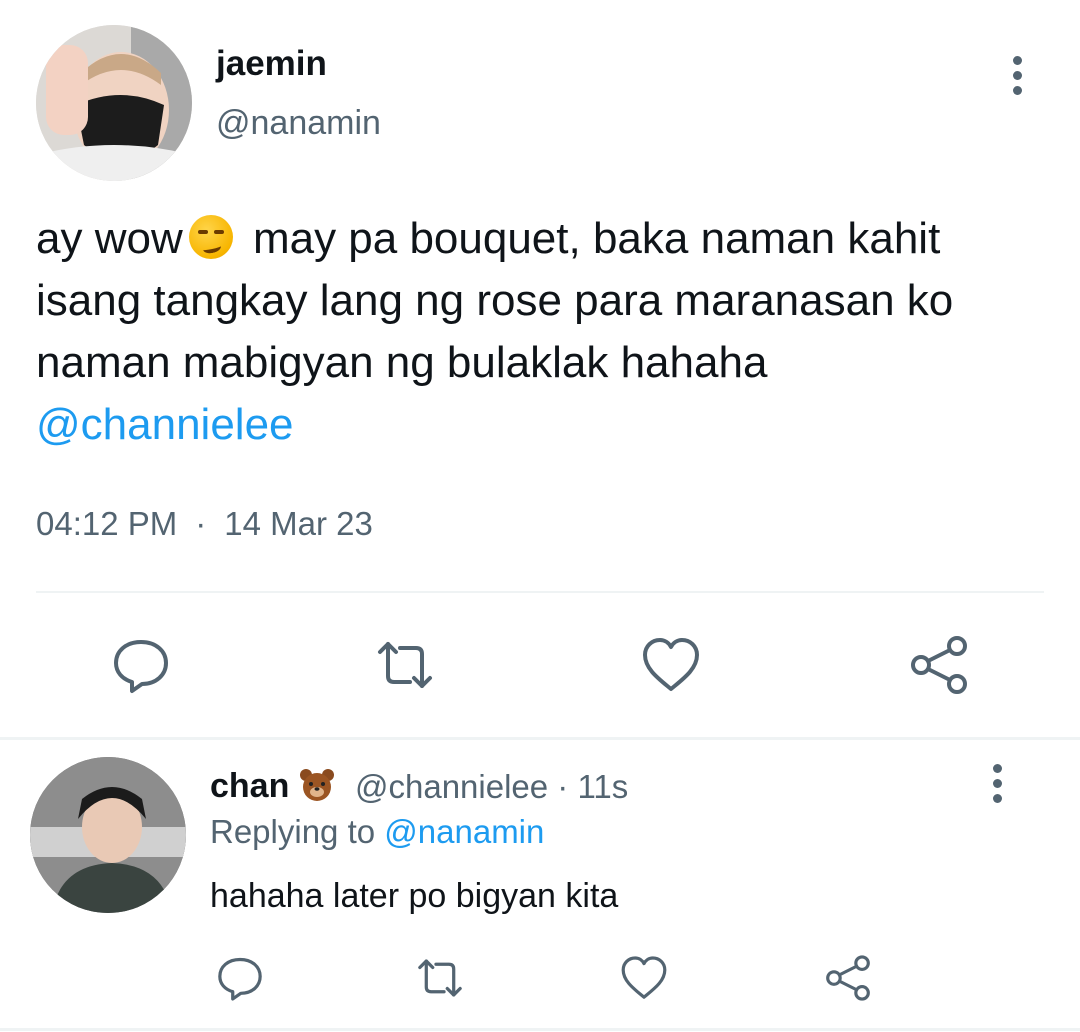 This screenshot has width=1080, height=1032. What do you see at coordinates (210, 237) in the screenshot?
I see `smirking-face-emoji-icon` at bounding box center [210, 237].